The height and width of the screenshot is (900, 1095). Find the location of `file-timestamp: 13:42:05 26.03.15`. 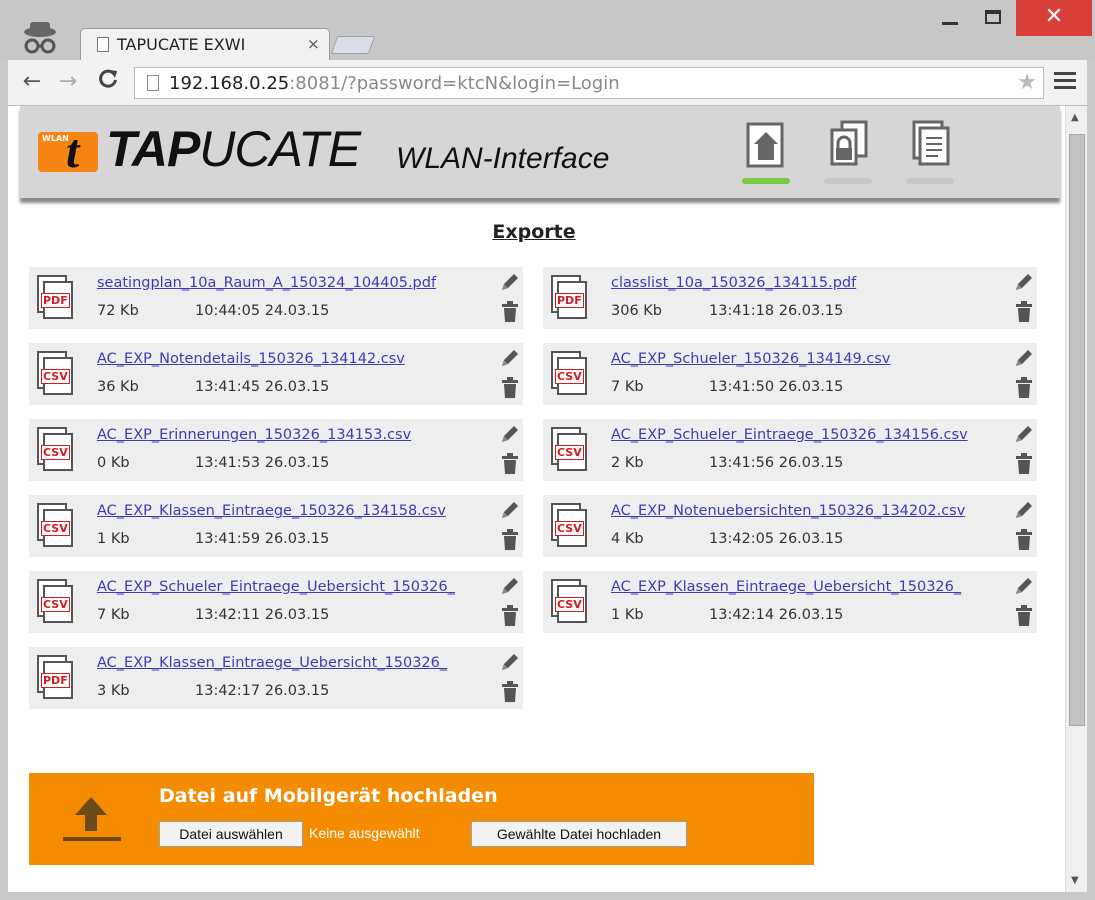

file-timestamp: 13:42:05 26.03.15 is located at coordinates (776, 539).